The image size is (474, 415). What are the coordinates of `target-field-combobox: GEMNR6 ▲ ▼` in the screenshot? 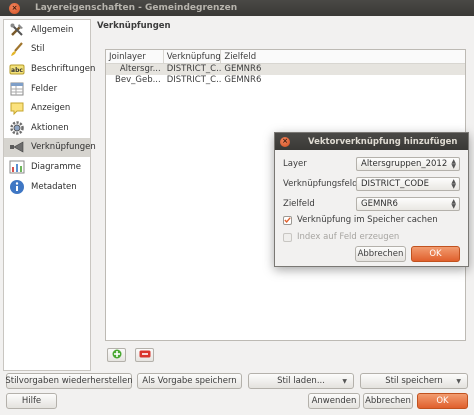 It's located at (408, 204).